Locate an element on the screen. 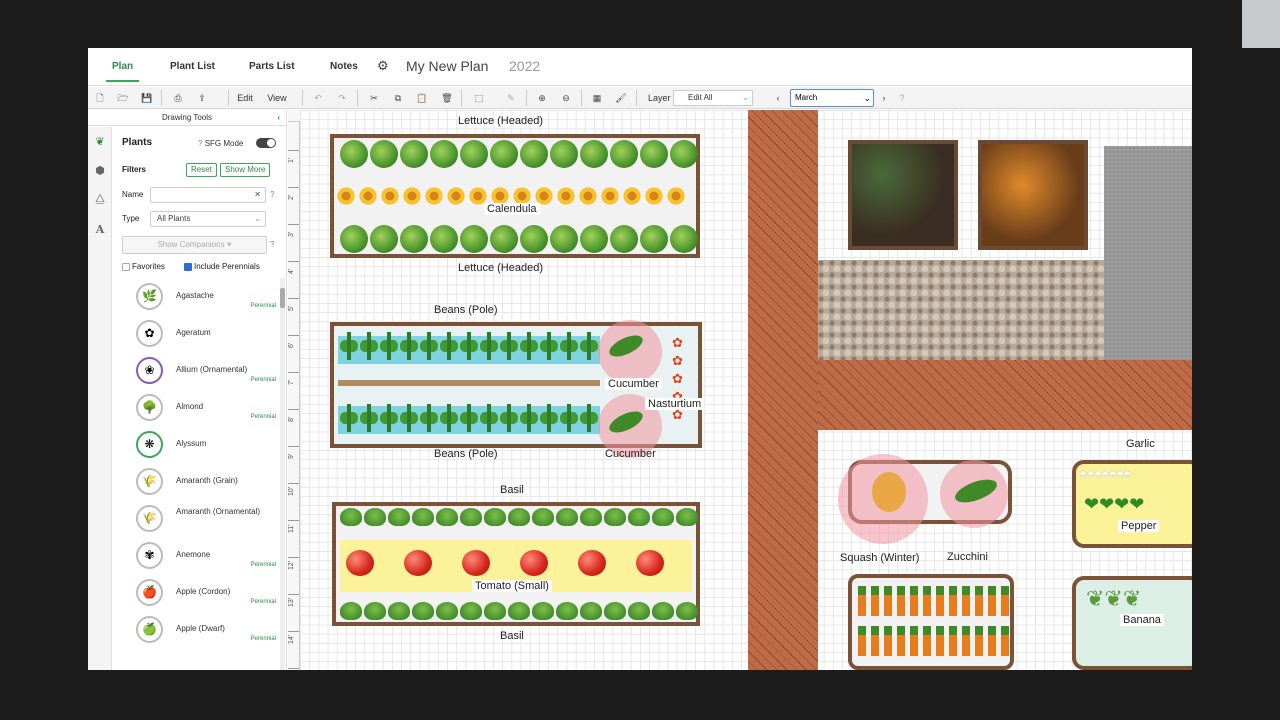  collapse-icon: ‹ is located at coordinates (278, 118).